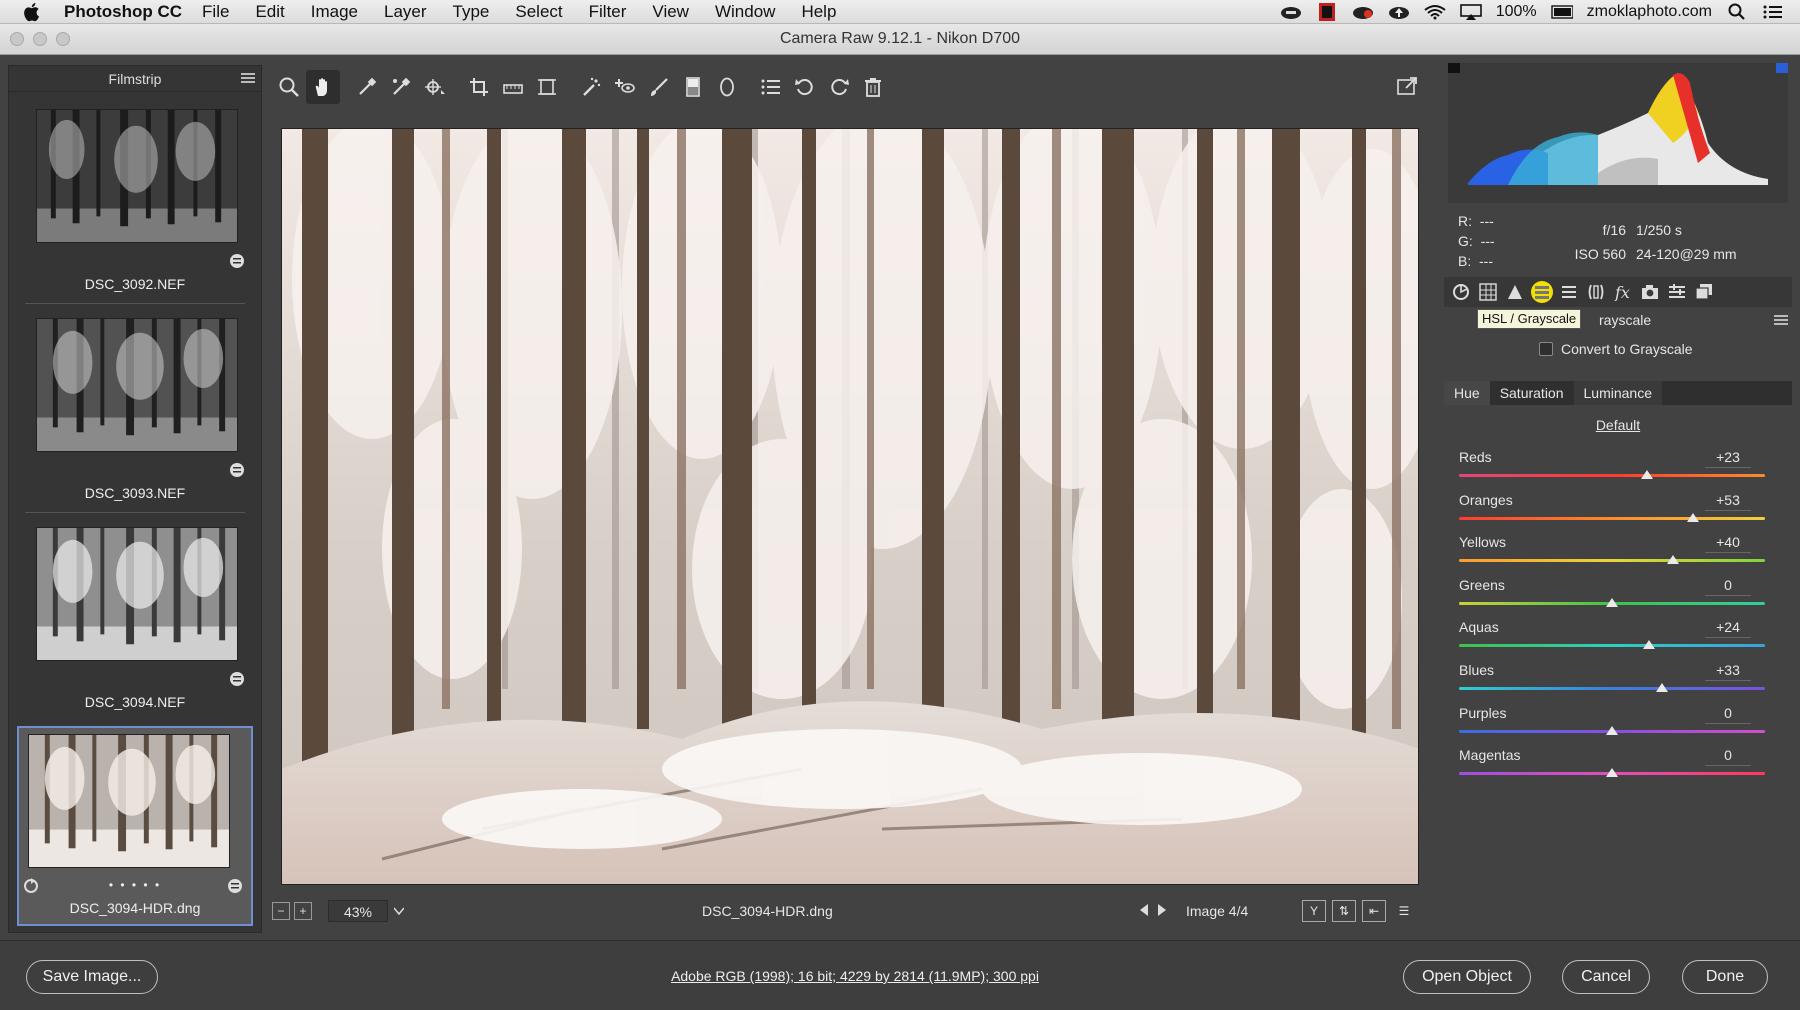 The height and width of the screenshot is (1010, 1800). I want to click on cloud-upload-icon, so click(1399, 12).